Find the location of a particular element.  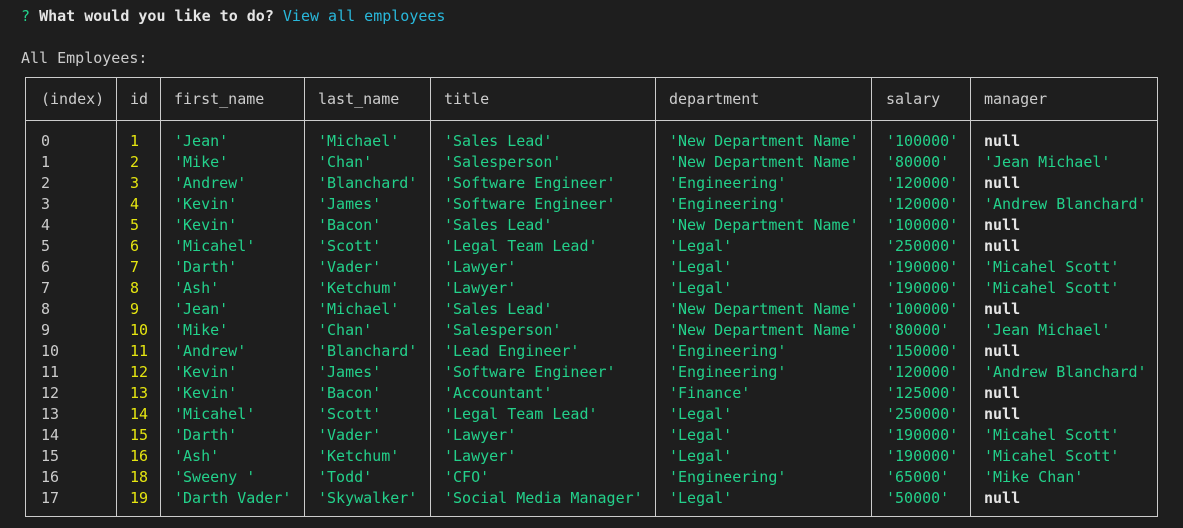

cell-id: 1 is located at coordinates (135, 141).